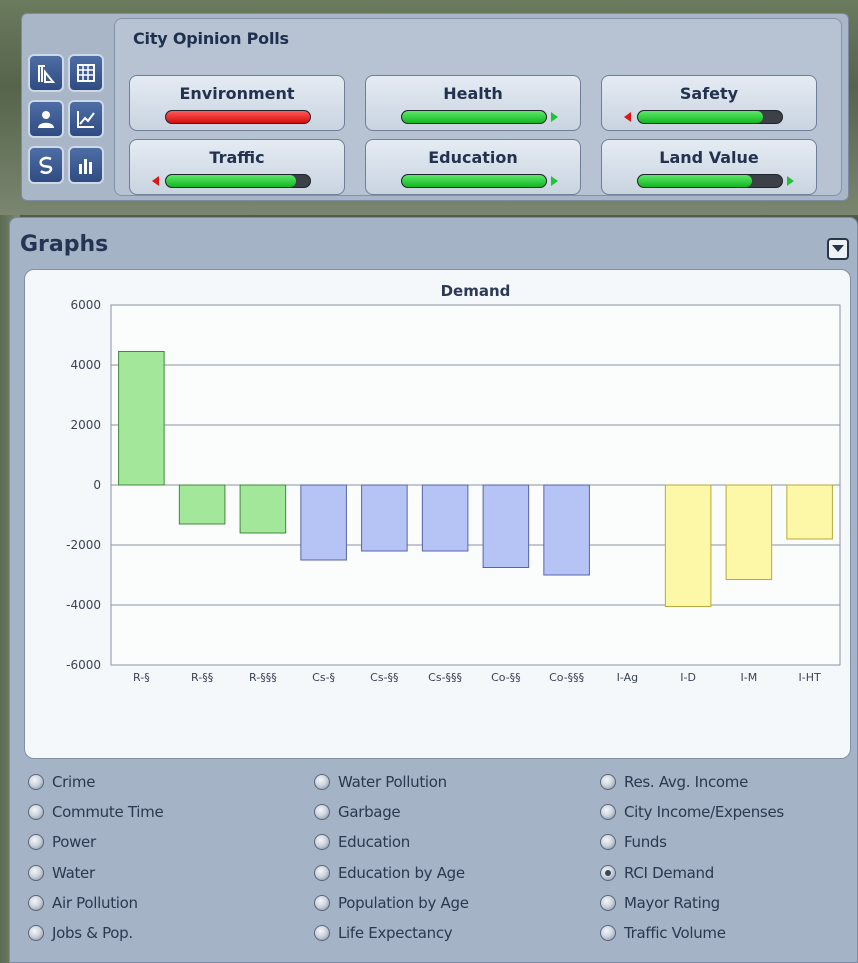 The width and height of the screenshot is (858, 963). I want to click on graph-option-rci-demand: RCI Demand, so click(657, 873).